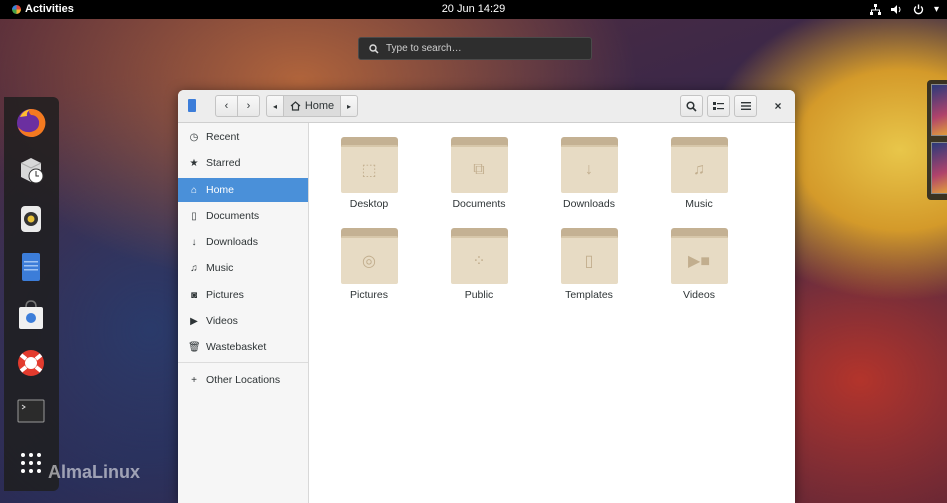  I want to click on terminal-icon, so click(31, 411).